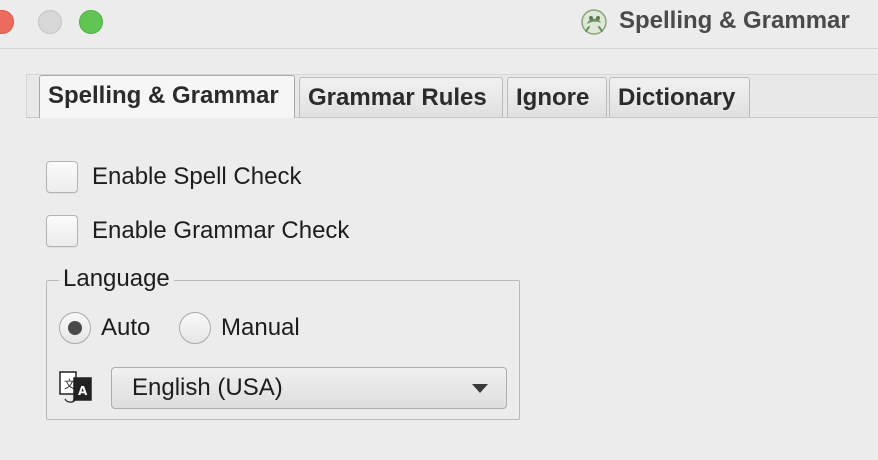  What do you see at coordinates (62, 231) in the screenshot?
I see `enable-grammar-check-checkbox` at bounding box center [62, 231].